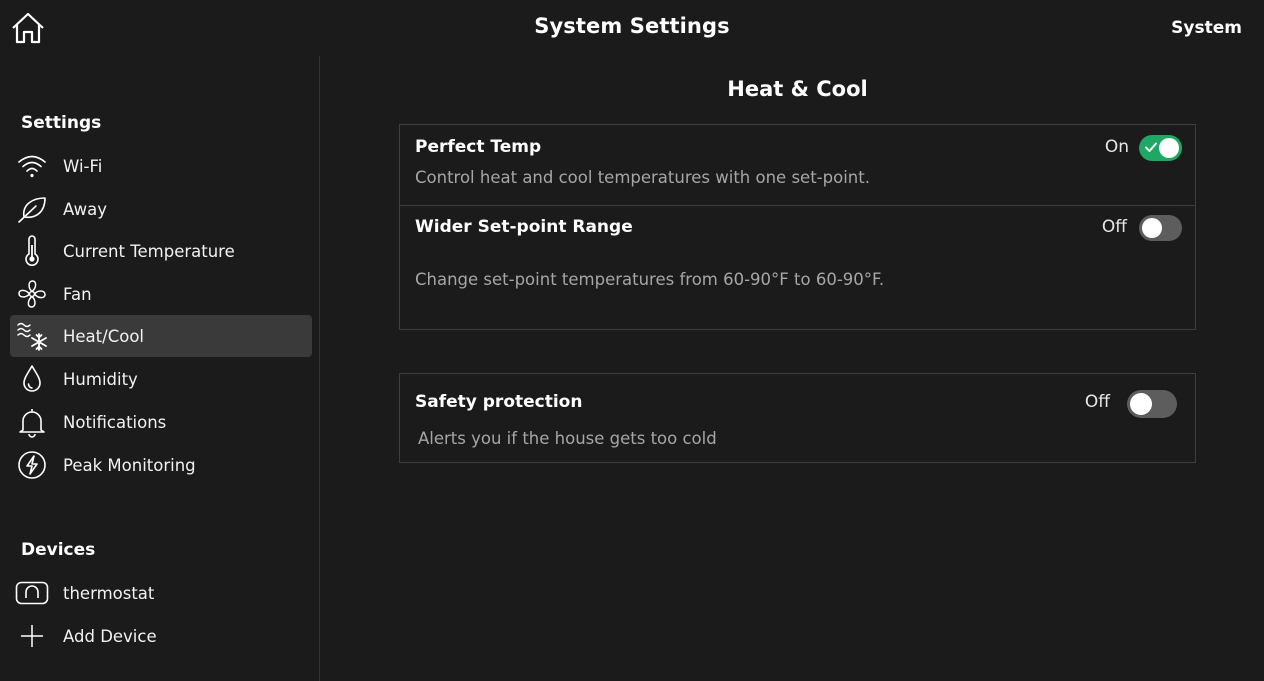 Image resolution: width=1264 pixels, height=681 pixels. I want to click on devices-section-title: Devices, so click(58, 550).